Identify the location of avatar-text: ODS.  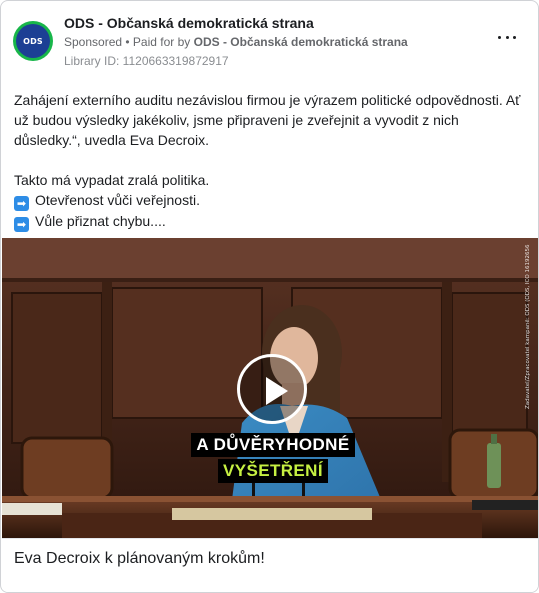
(33, 41).